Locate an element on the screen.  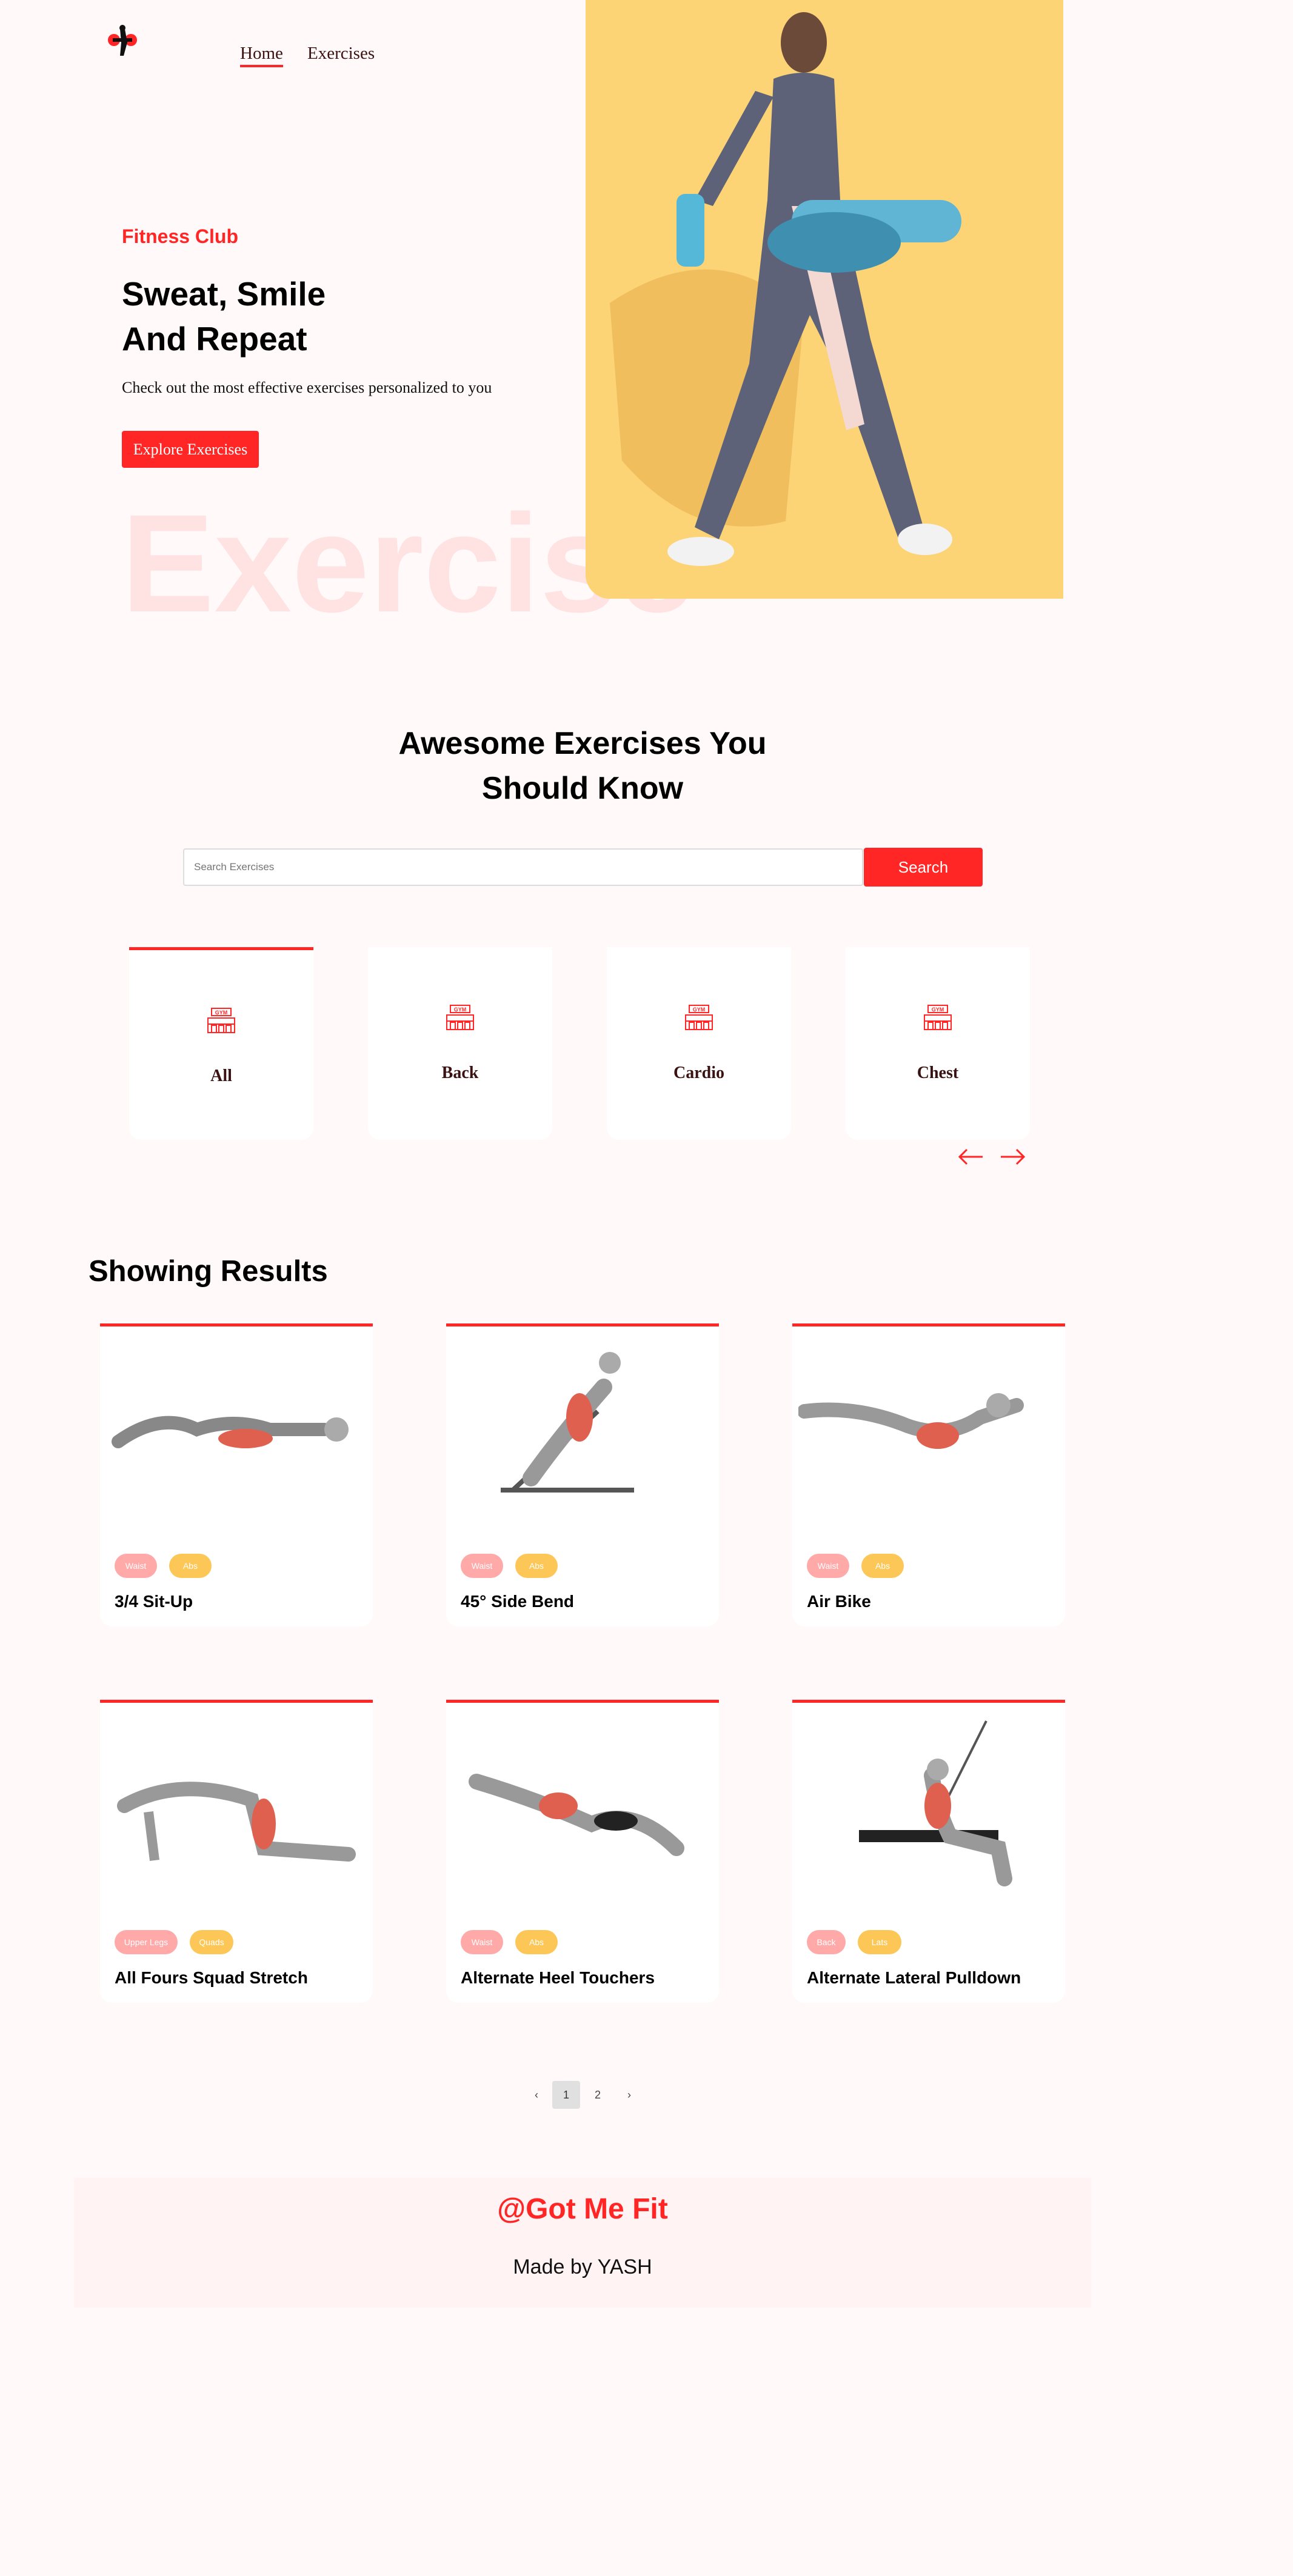
category-card-back: GYM Back is located at coordinates (460, 1043).